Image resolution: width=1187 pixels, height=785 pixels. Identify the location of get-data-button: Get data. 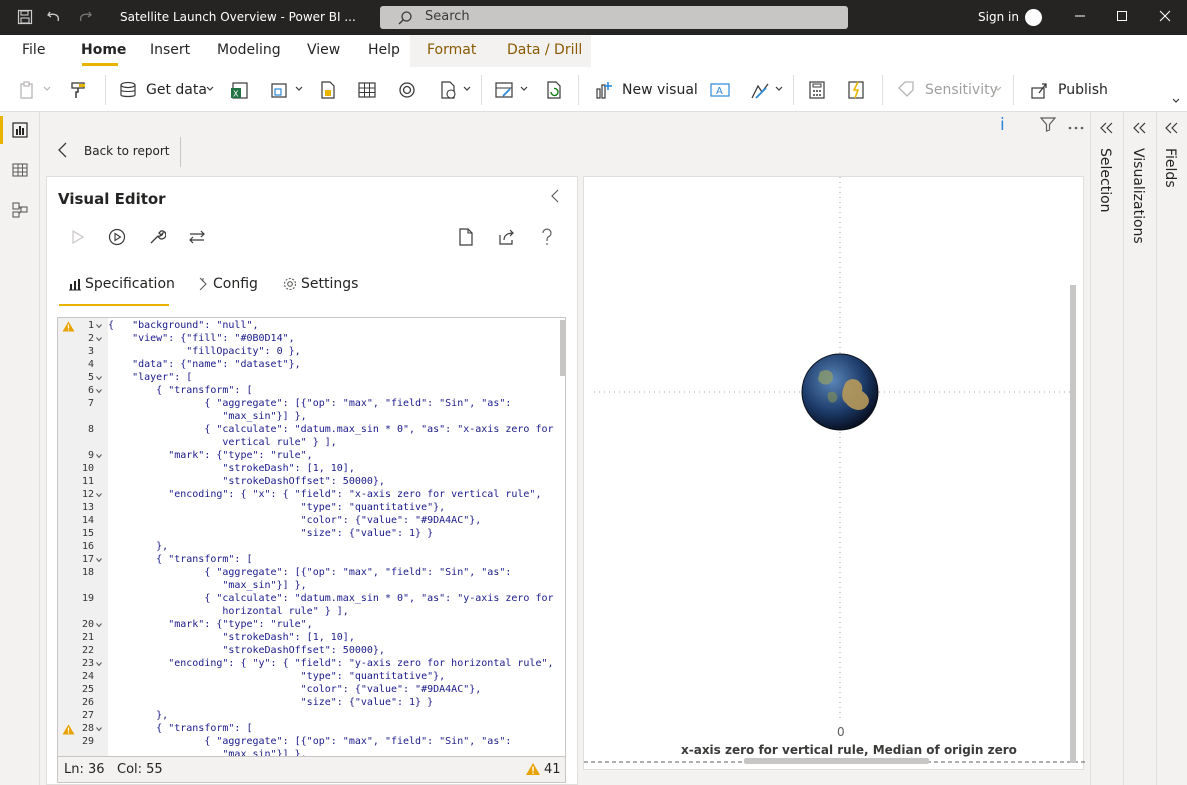
(176, 90).